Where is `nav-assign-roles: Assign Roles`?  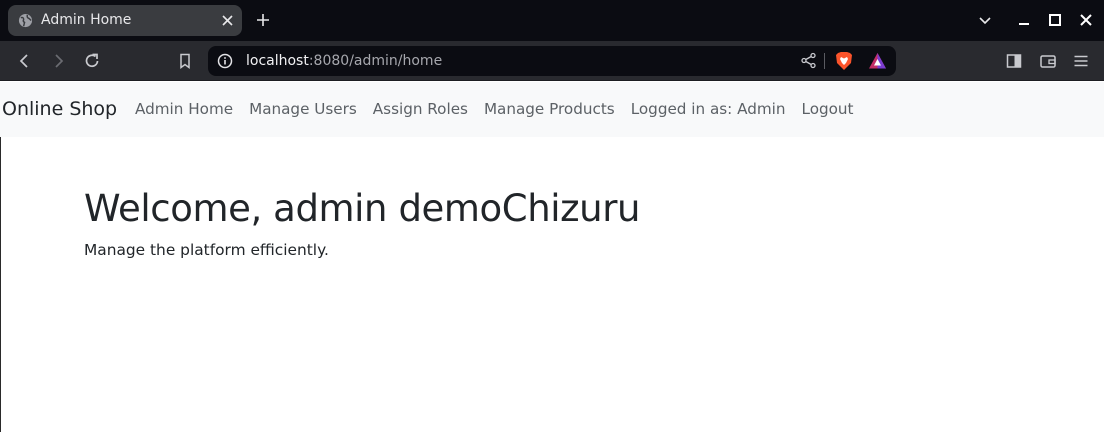 nav-assign-roles: Assign Roles is located at coordinates (420, 109).